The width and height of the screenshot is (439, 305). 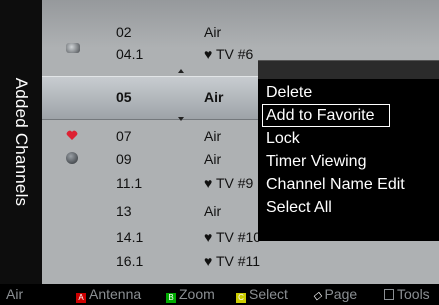 I want to click on channel-number: 07, so click(x=124, y=136).